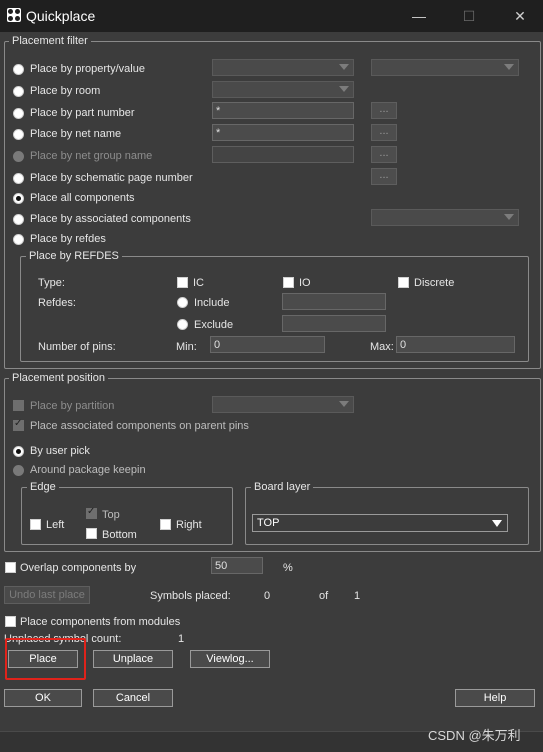  Describe the element at coordinates (35, 524) in the screenshot. I see `edge-left-checkbox` at that location.